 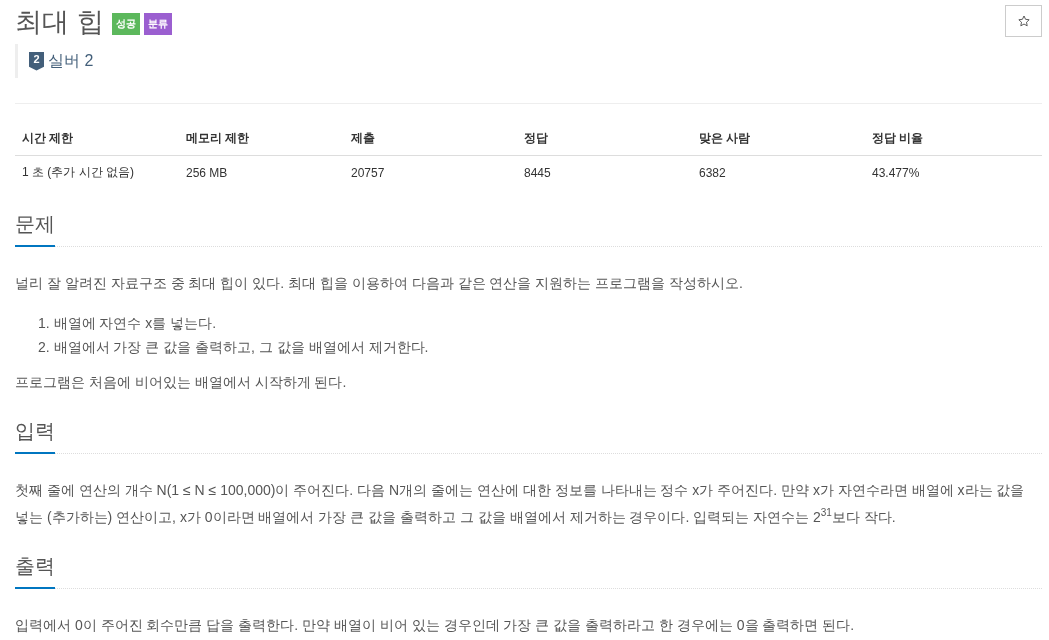 What do you see at coordinates (125, 24) in the screenshot?
I see `status-label: 성공` at bounding box center [125, 24].